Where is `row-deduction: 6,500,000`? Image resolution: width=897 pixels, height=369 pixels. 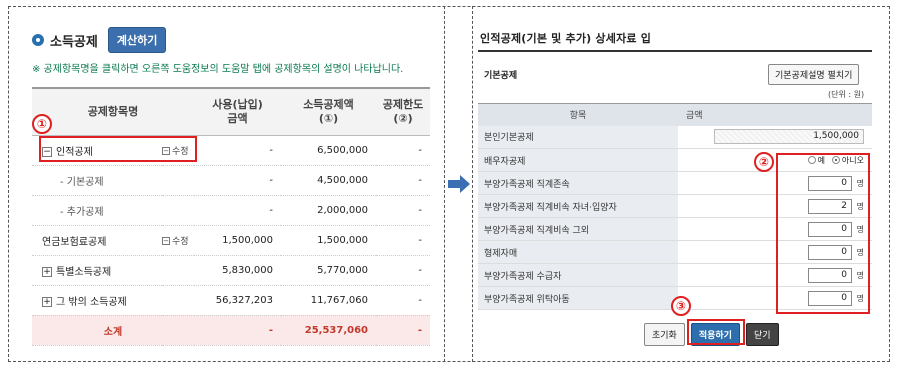 row-deduction: 6,500,000 is located at coordinates (328, 150).